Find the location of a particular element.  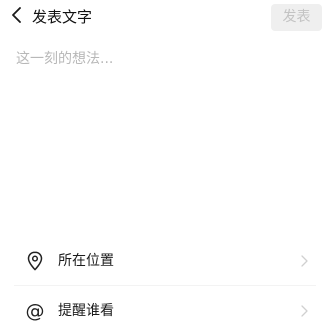

location-option-label: 所在位置 is located at coordinates (86, 261).